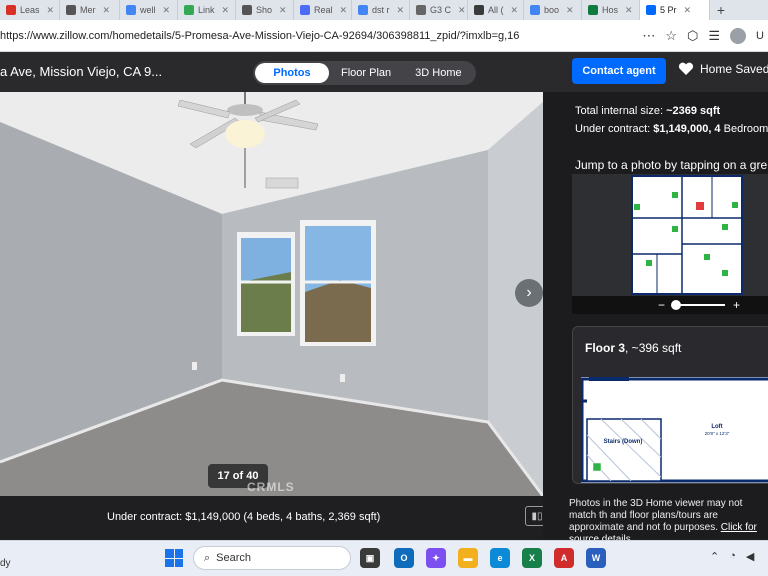  Describe the element at coordinates (721, 10) in the screenshot. I see `new-tab-button: +` at that location.